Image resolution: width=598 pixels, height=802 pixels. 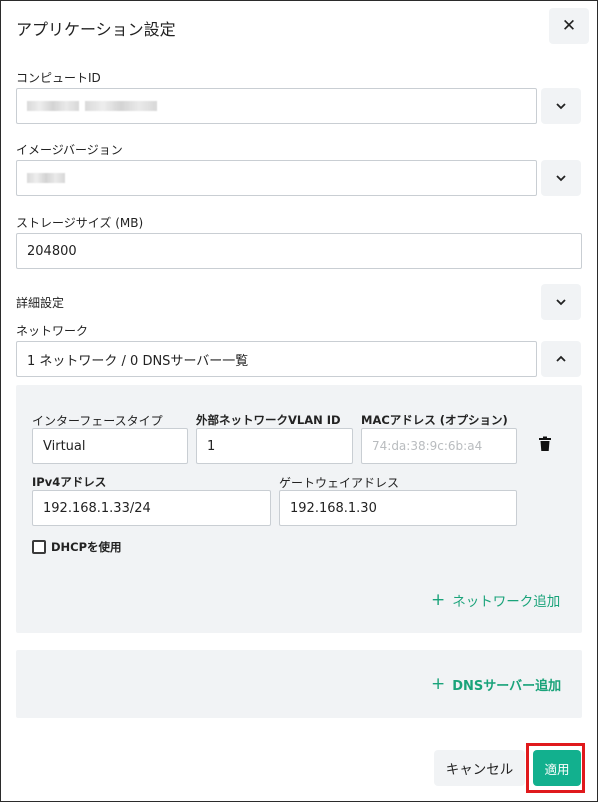 I want to click on ipv4-address-label: IPv4アドレス, so click(x=69, y=482).